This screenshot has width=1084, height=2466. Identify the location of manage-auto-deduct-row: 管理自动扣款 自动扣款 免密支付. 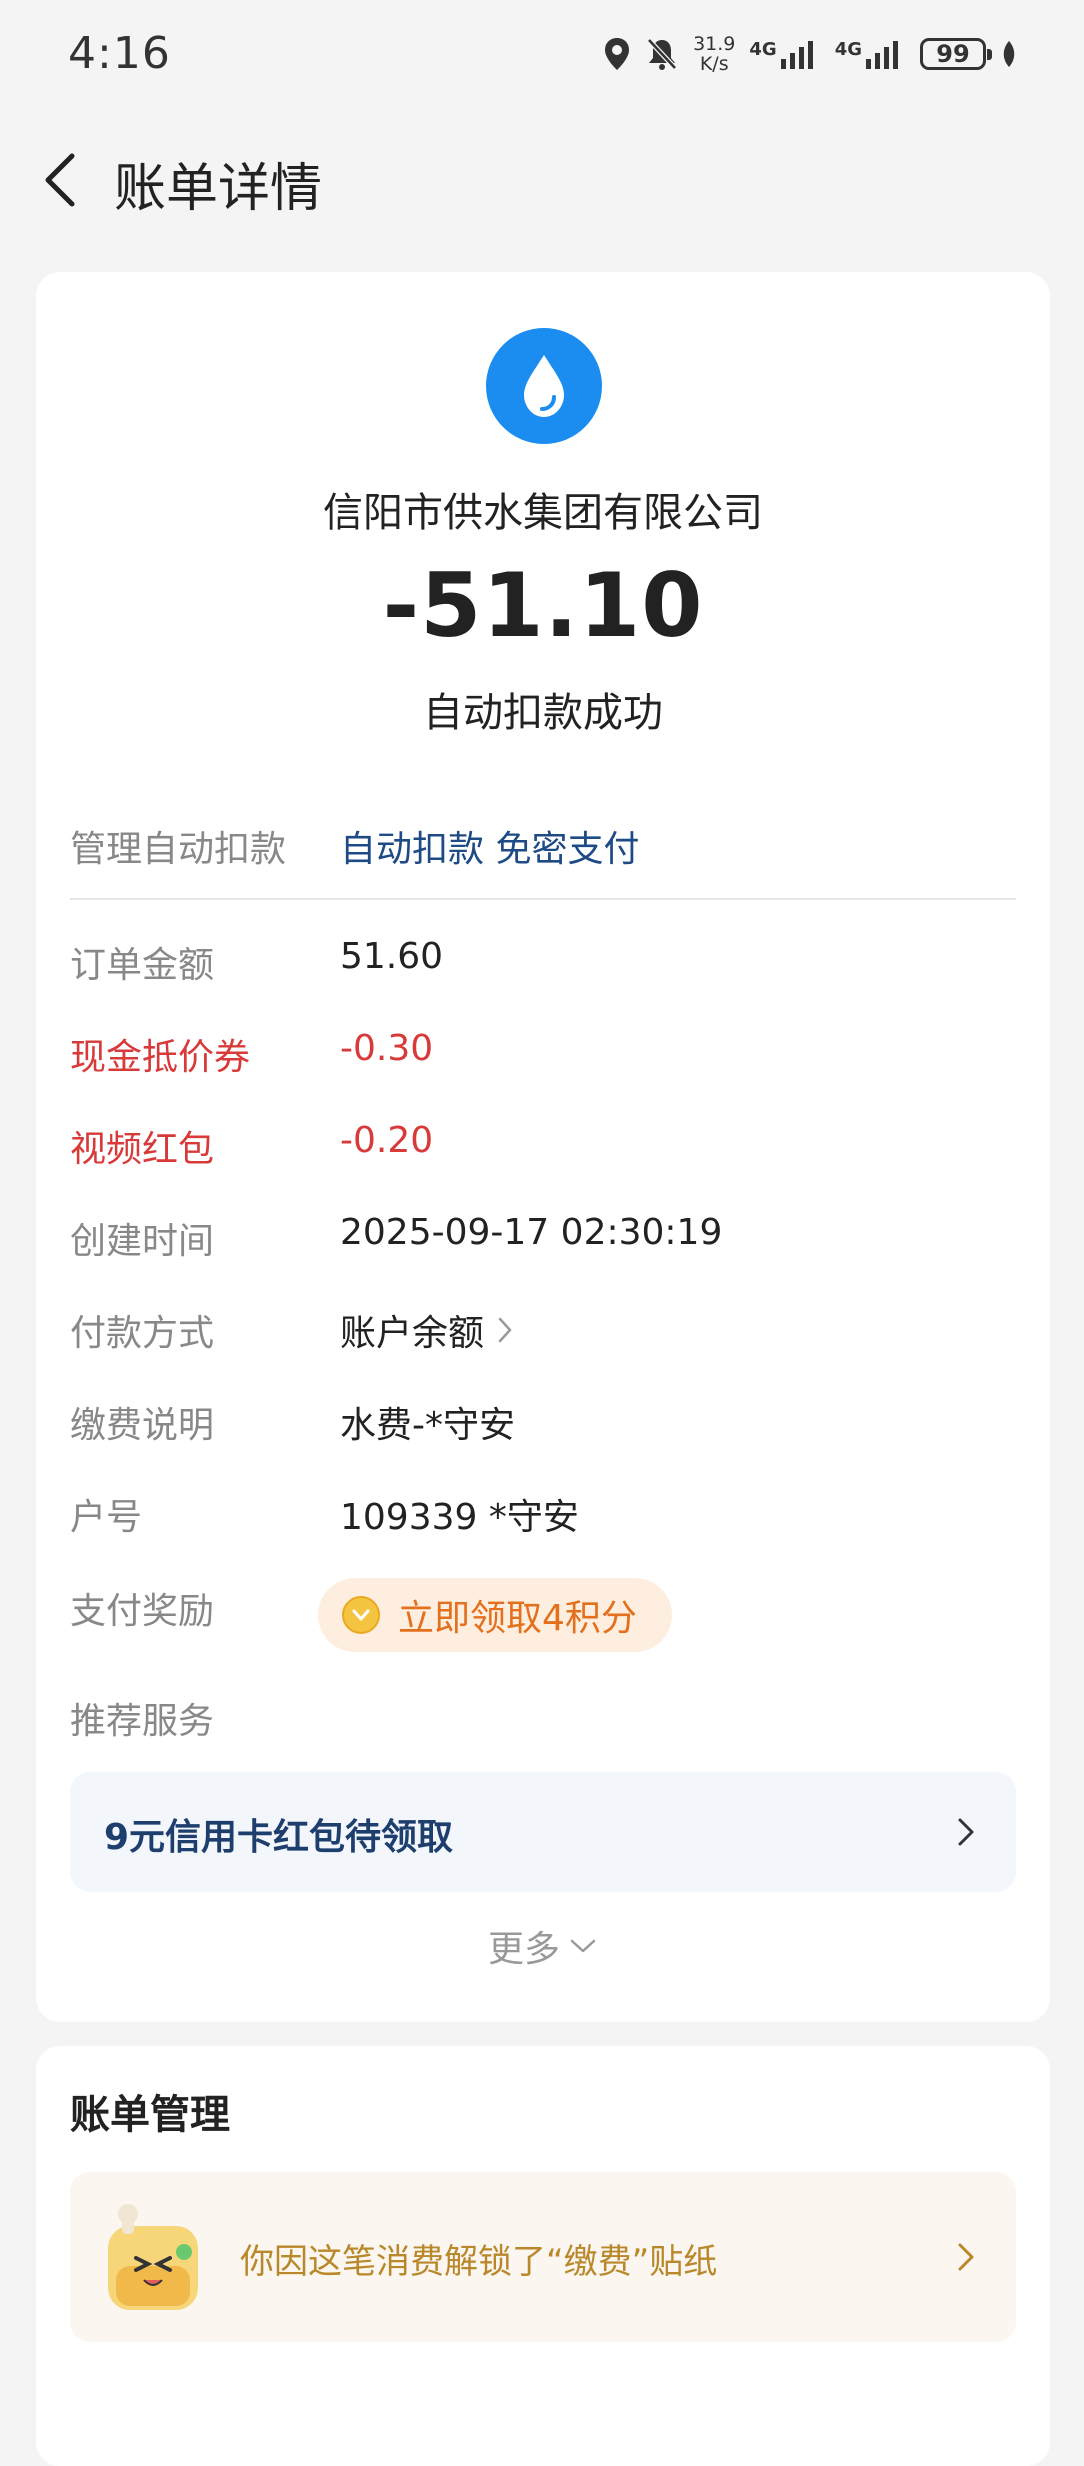
(543, 842).